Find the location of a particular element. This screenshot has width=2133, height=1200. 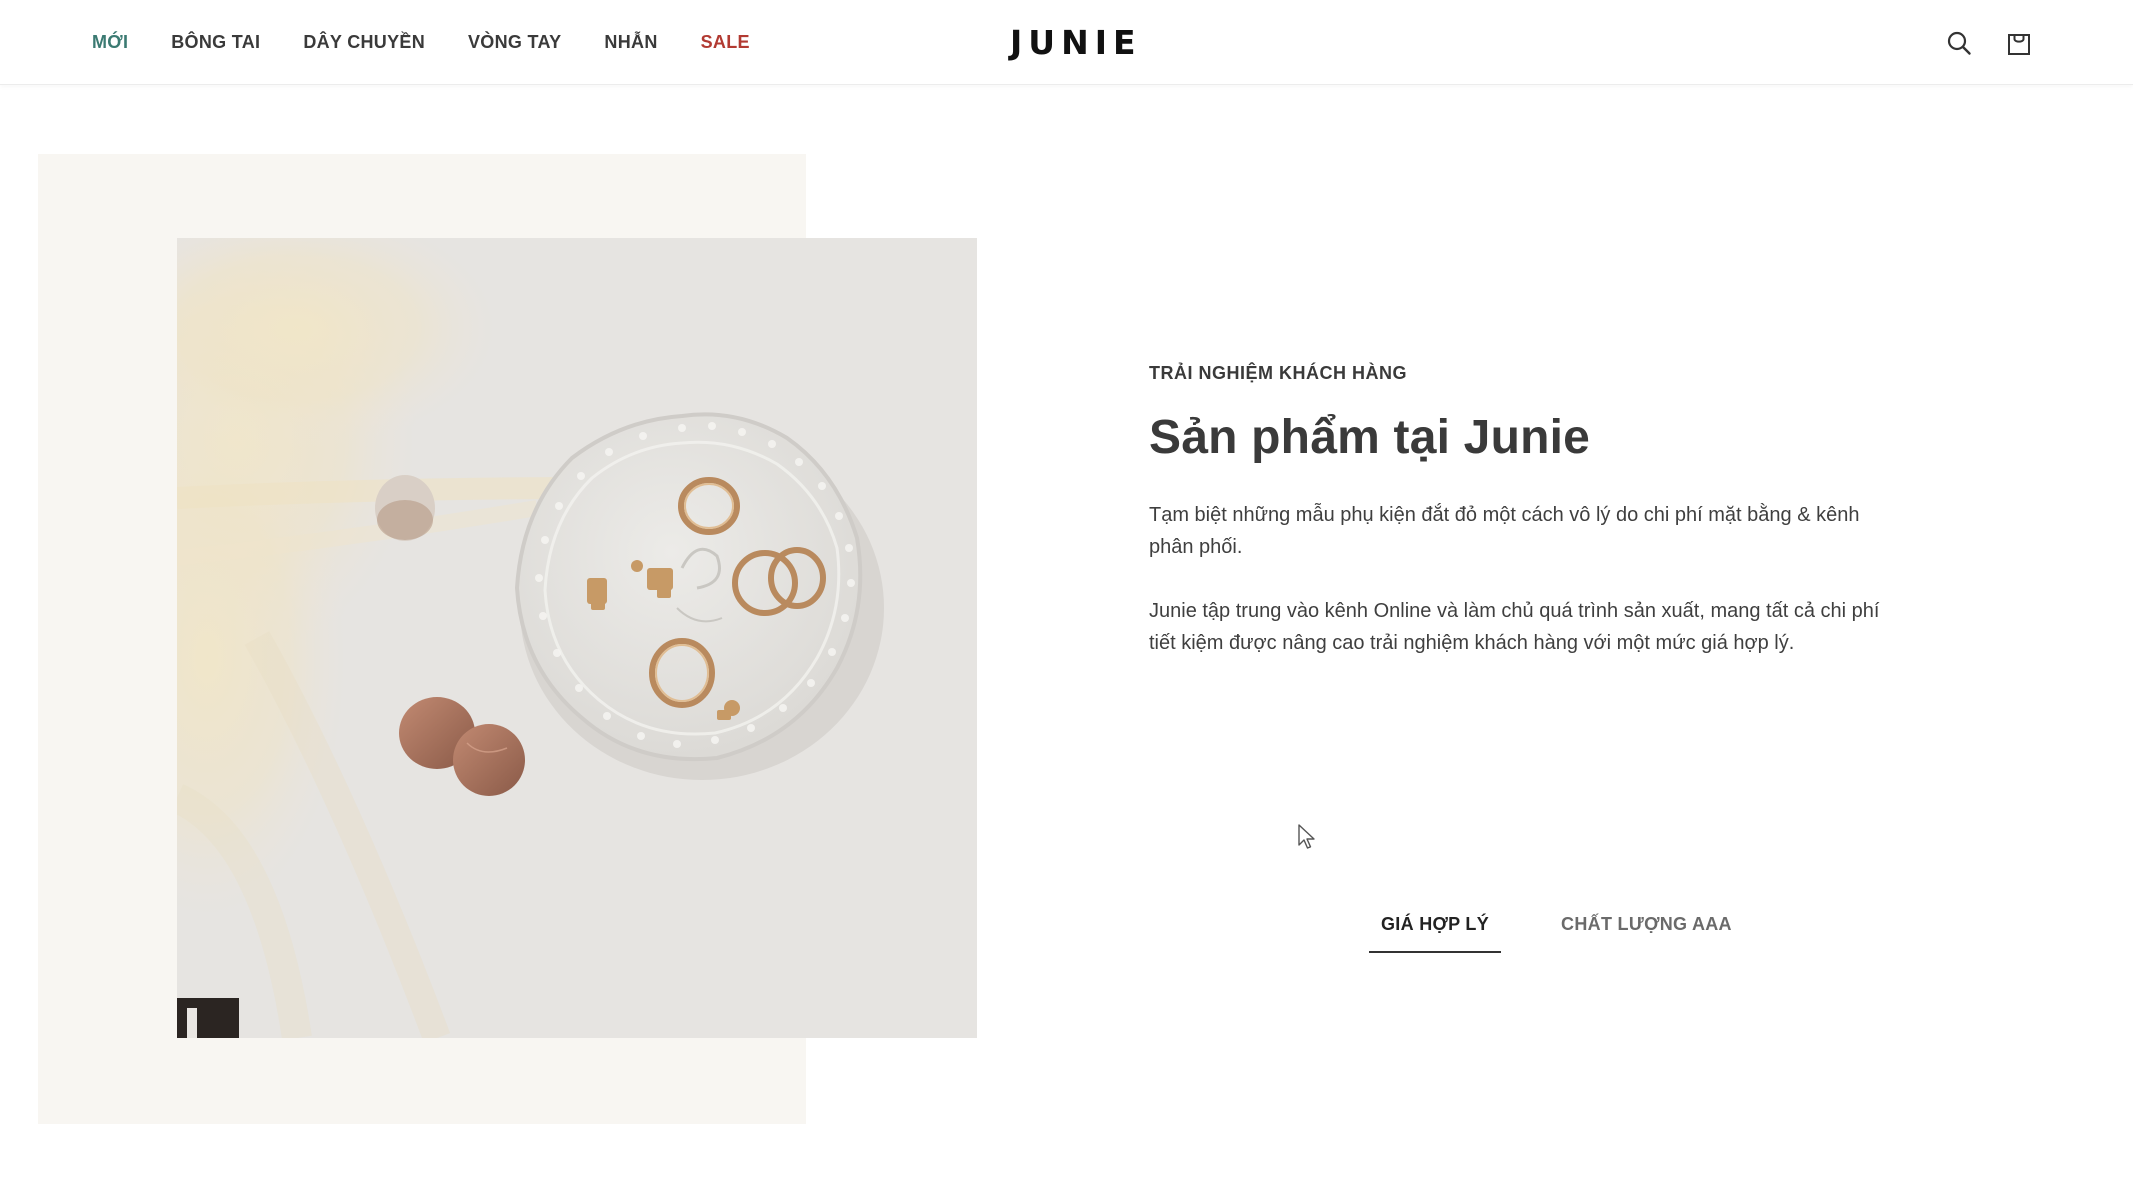

nav-item-nhan: NHẪN is located at coordinates (630, 42).